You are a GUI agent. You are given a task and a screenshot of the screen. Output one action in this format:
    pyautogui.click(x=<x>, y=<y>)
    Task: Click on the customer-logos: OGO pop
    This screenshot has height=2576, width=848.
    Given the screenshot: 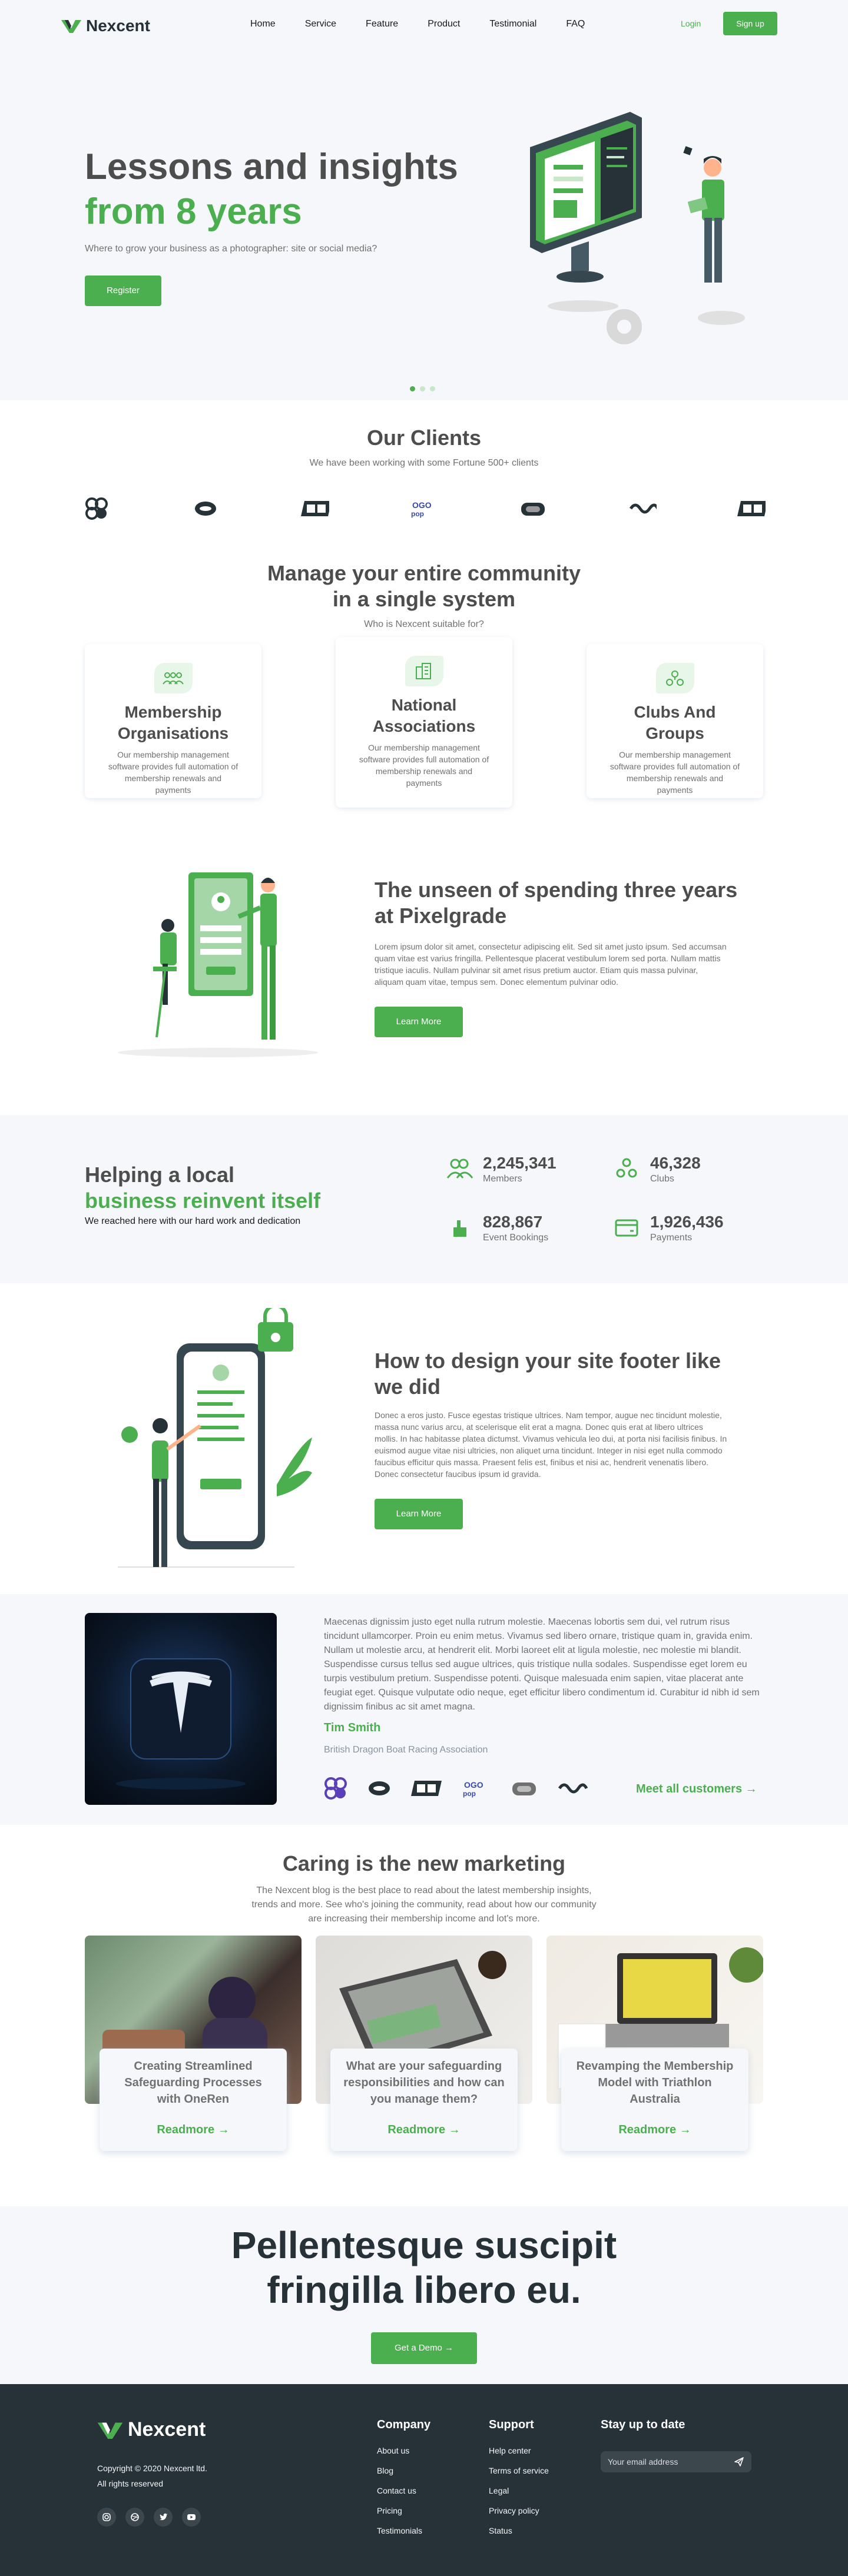 What is the action you would take?
    pyautogui.click(x=456, y=1788)
    